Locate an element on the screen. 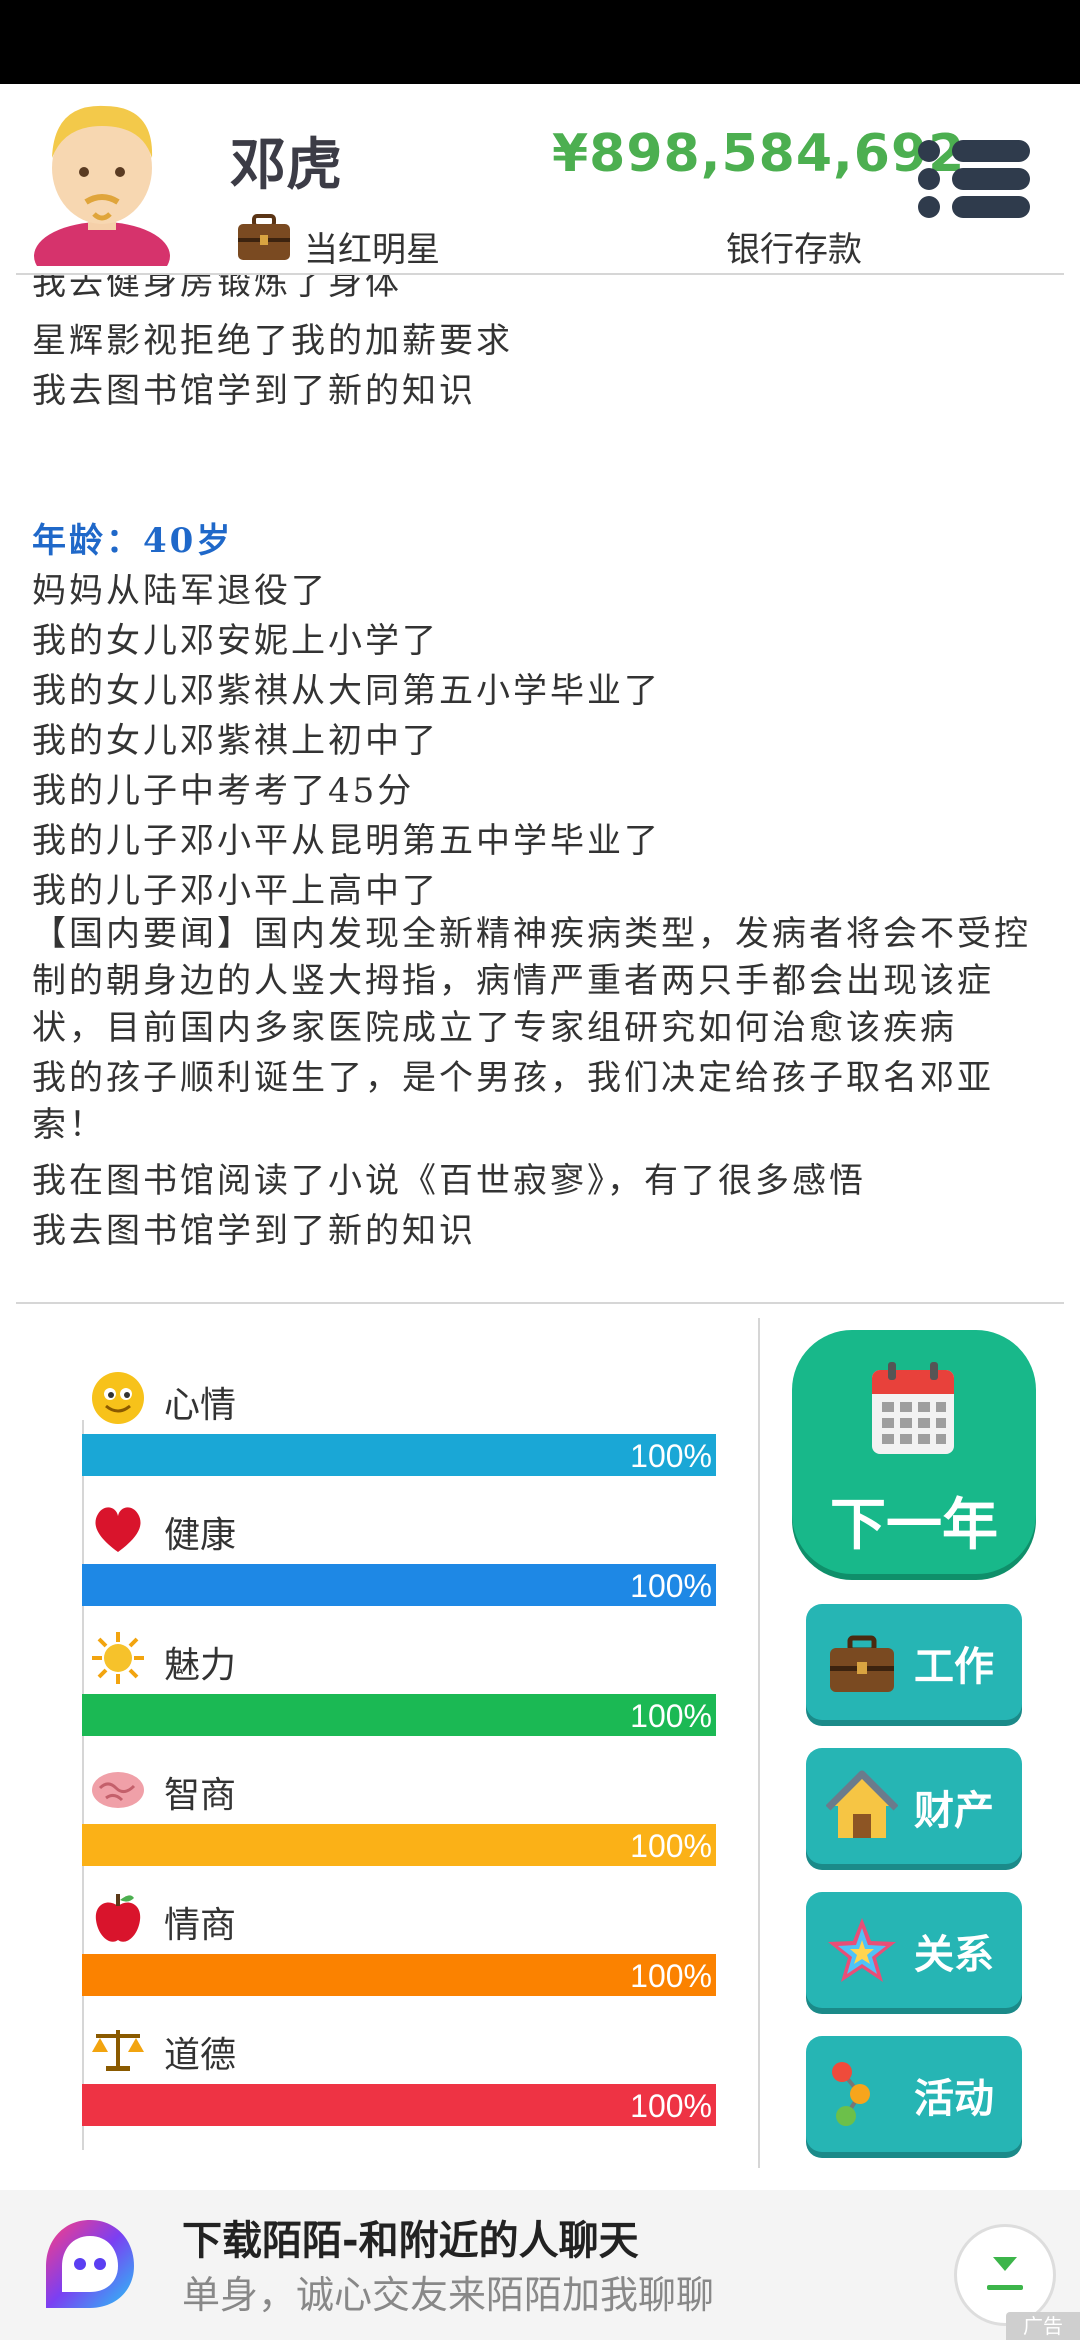 The height and width of the screenshot is (2340, 1080). calendar-icon is located at coordinates (913, 1408).